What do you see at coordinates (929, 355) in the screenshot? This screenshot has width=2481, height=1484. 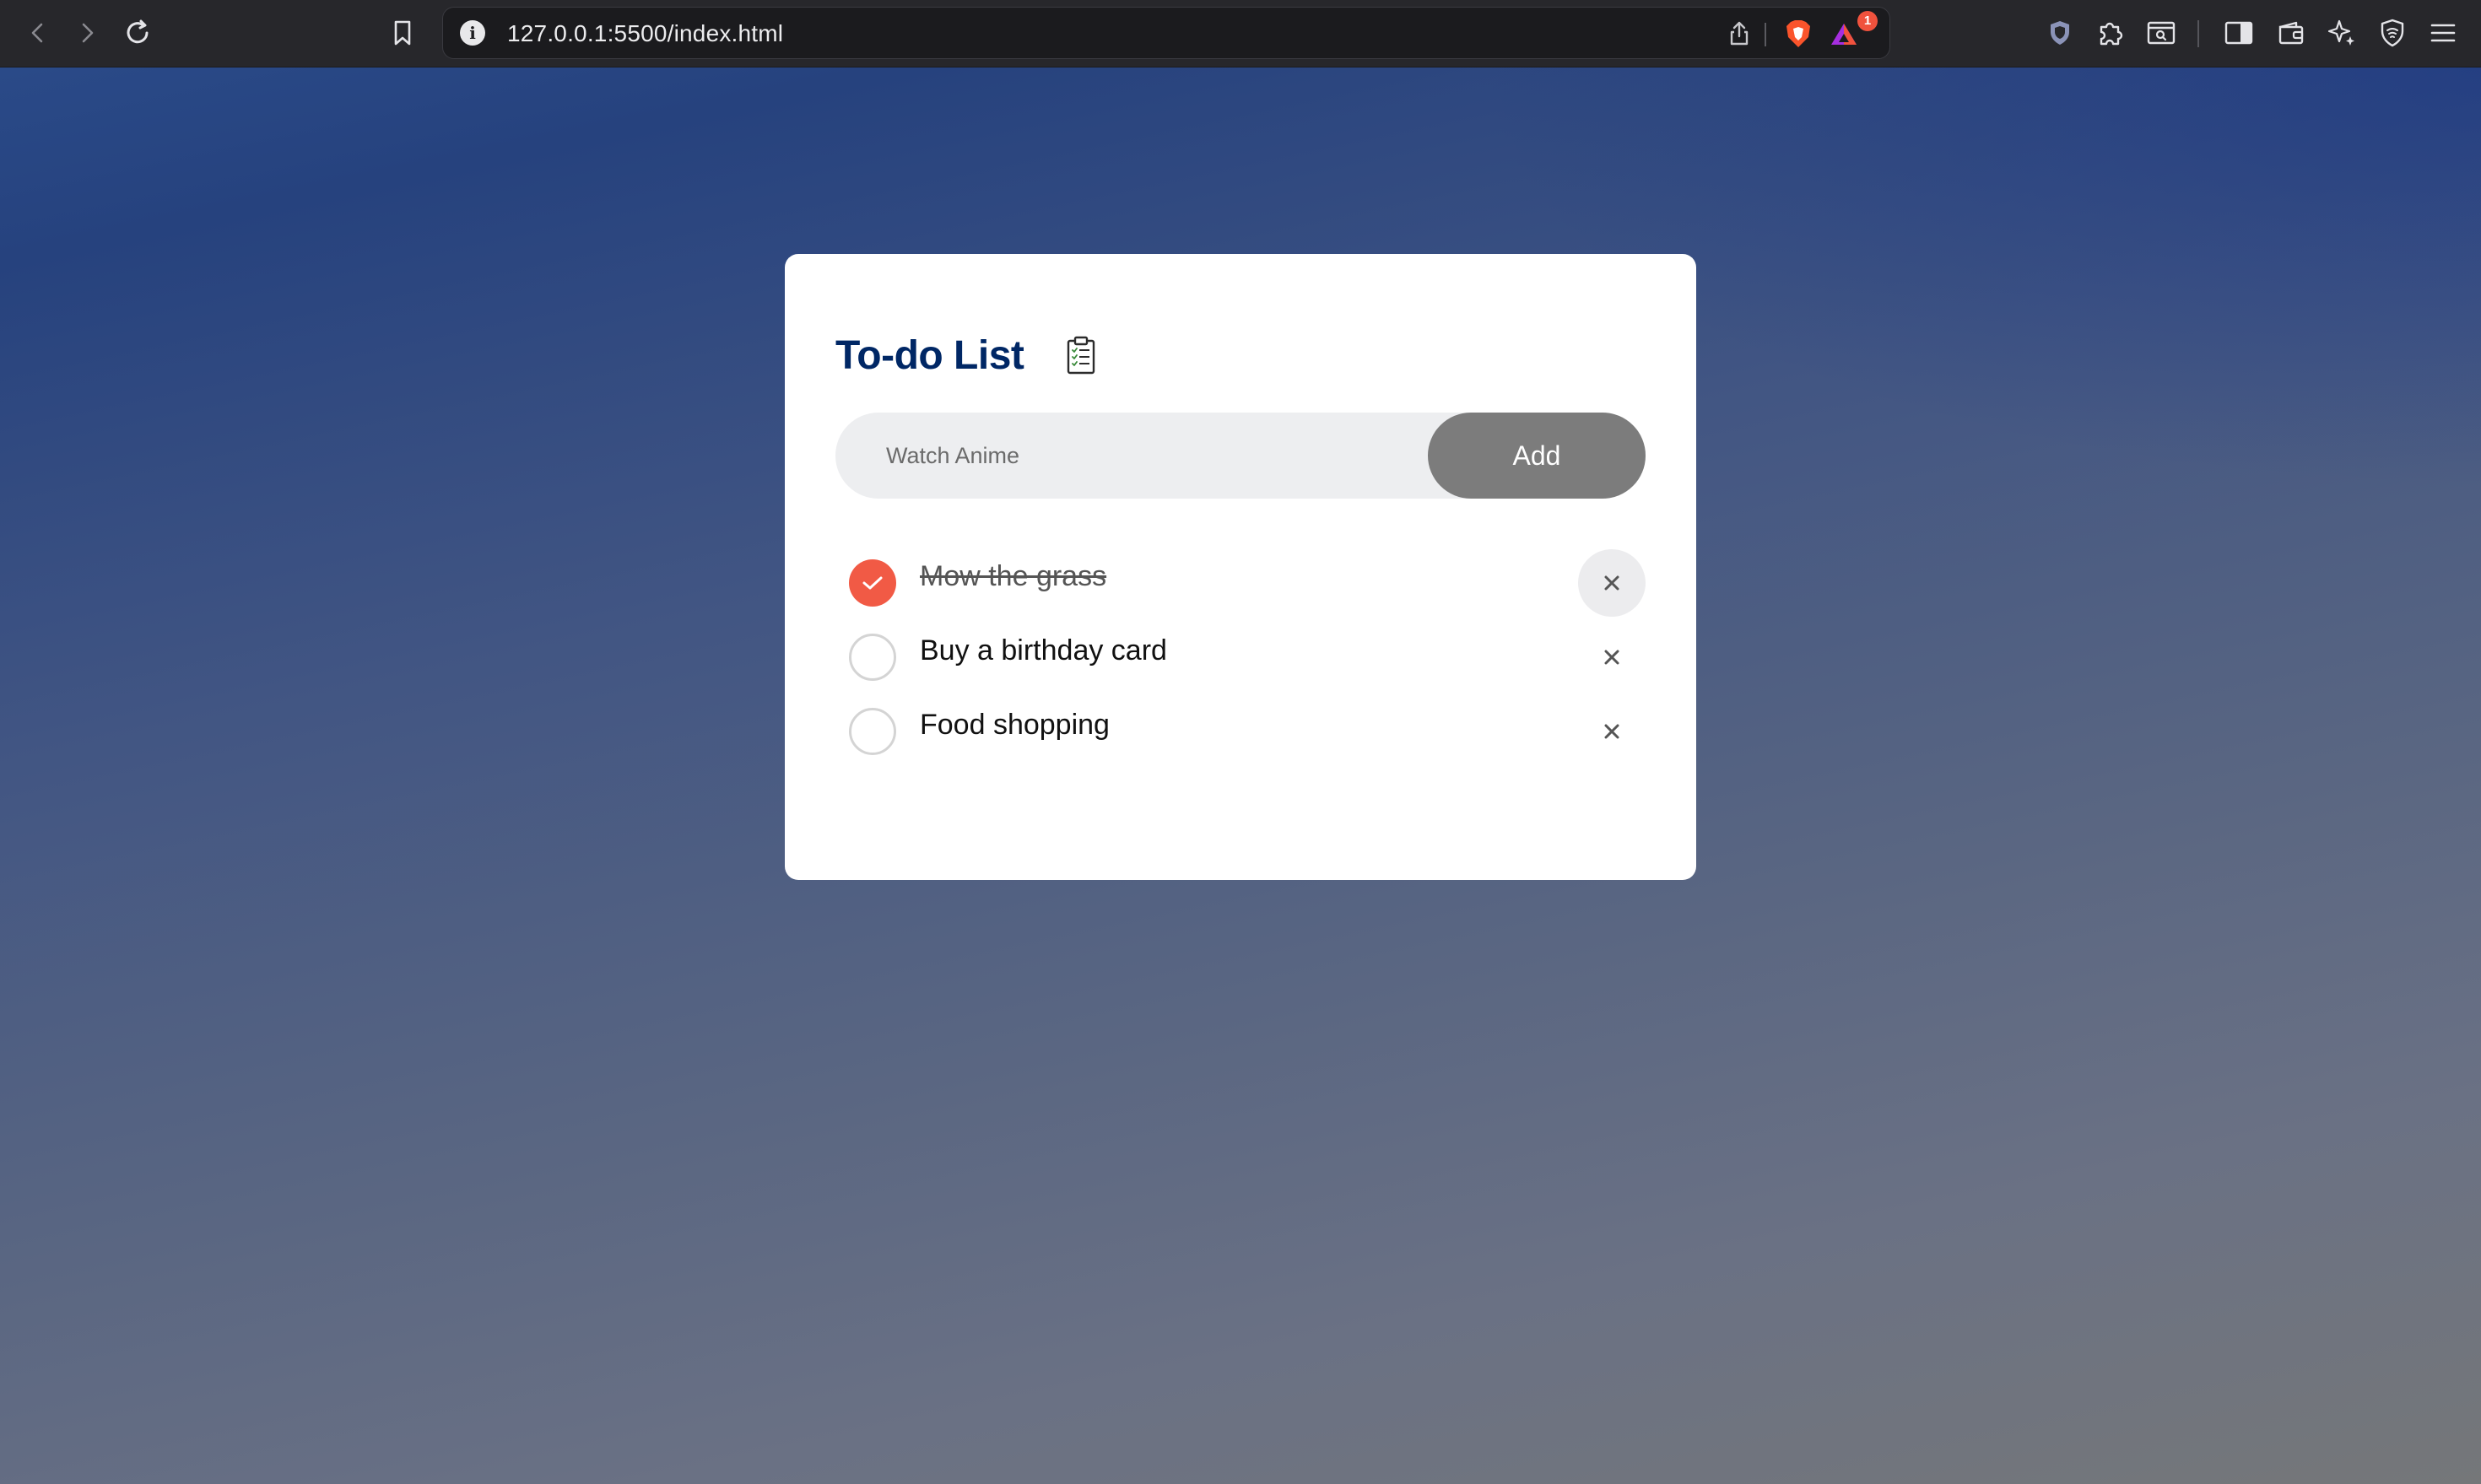 I see `page-title: To-do List` at bounding box center [929, 355].